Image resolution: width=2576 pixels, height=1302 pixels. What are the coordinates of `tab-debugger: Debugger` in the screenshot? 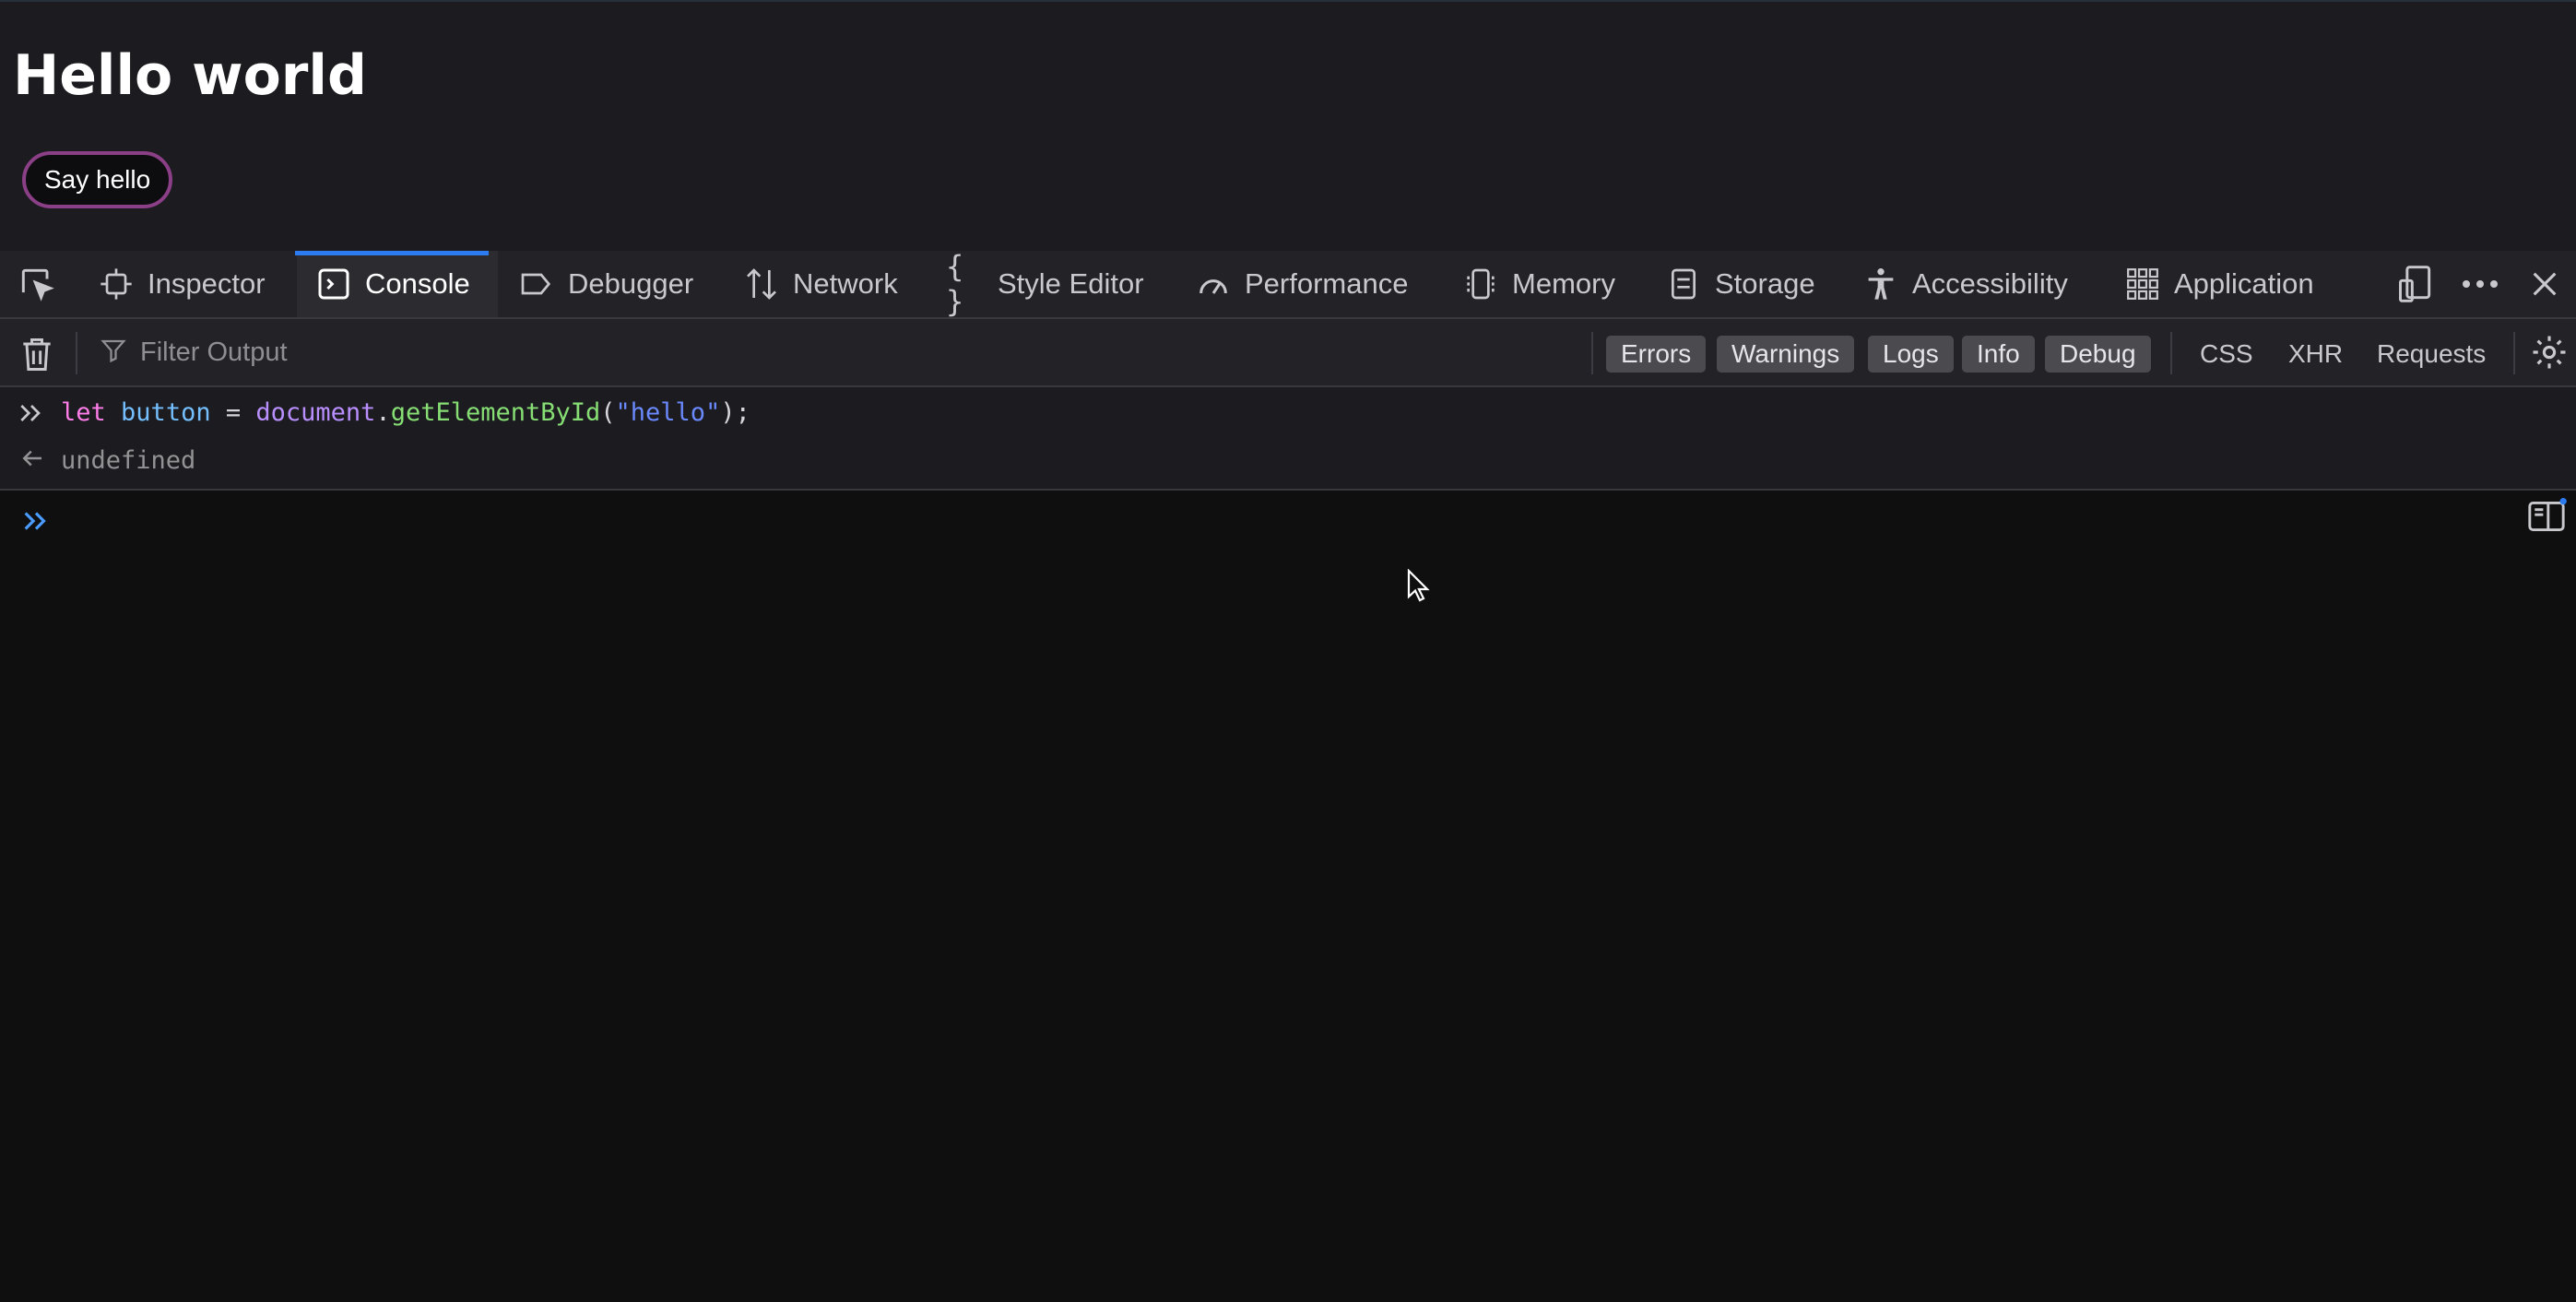 It's located at (604, 284).